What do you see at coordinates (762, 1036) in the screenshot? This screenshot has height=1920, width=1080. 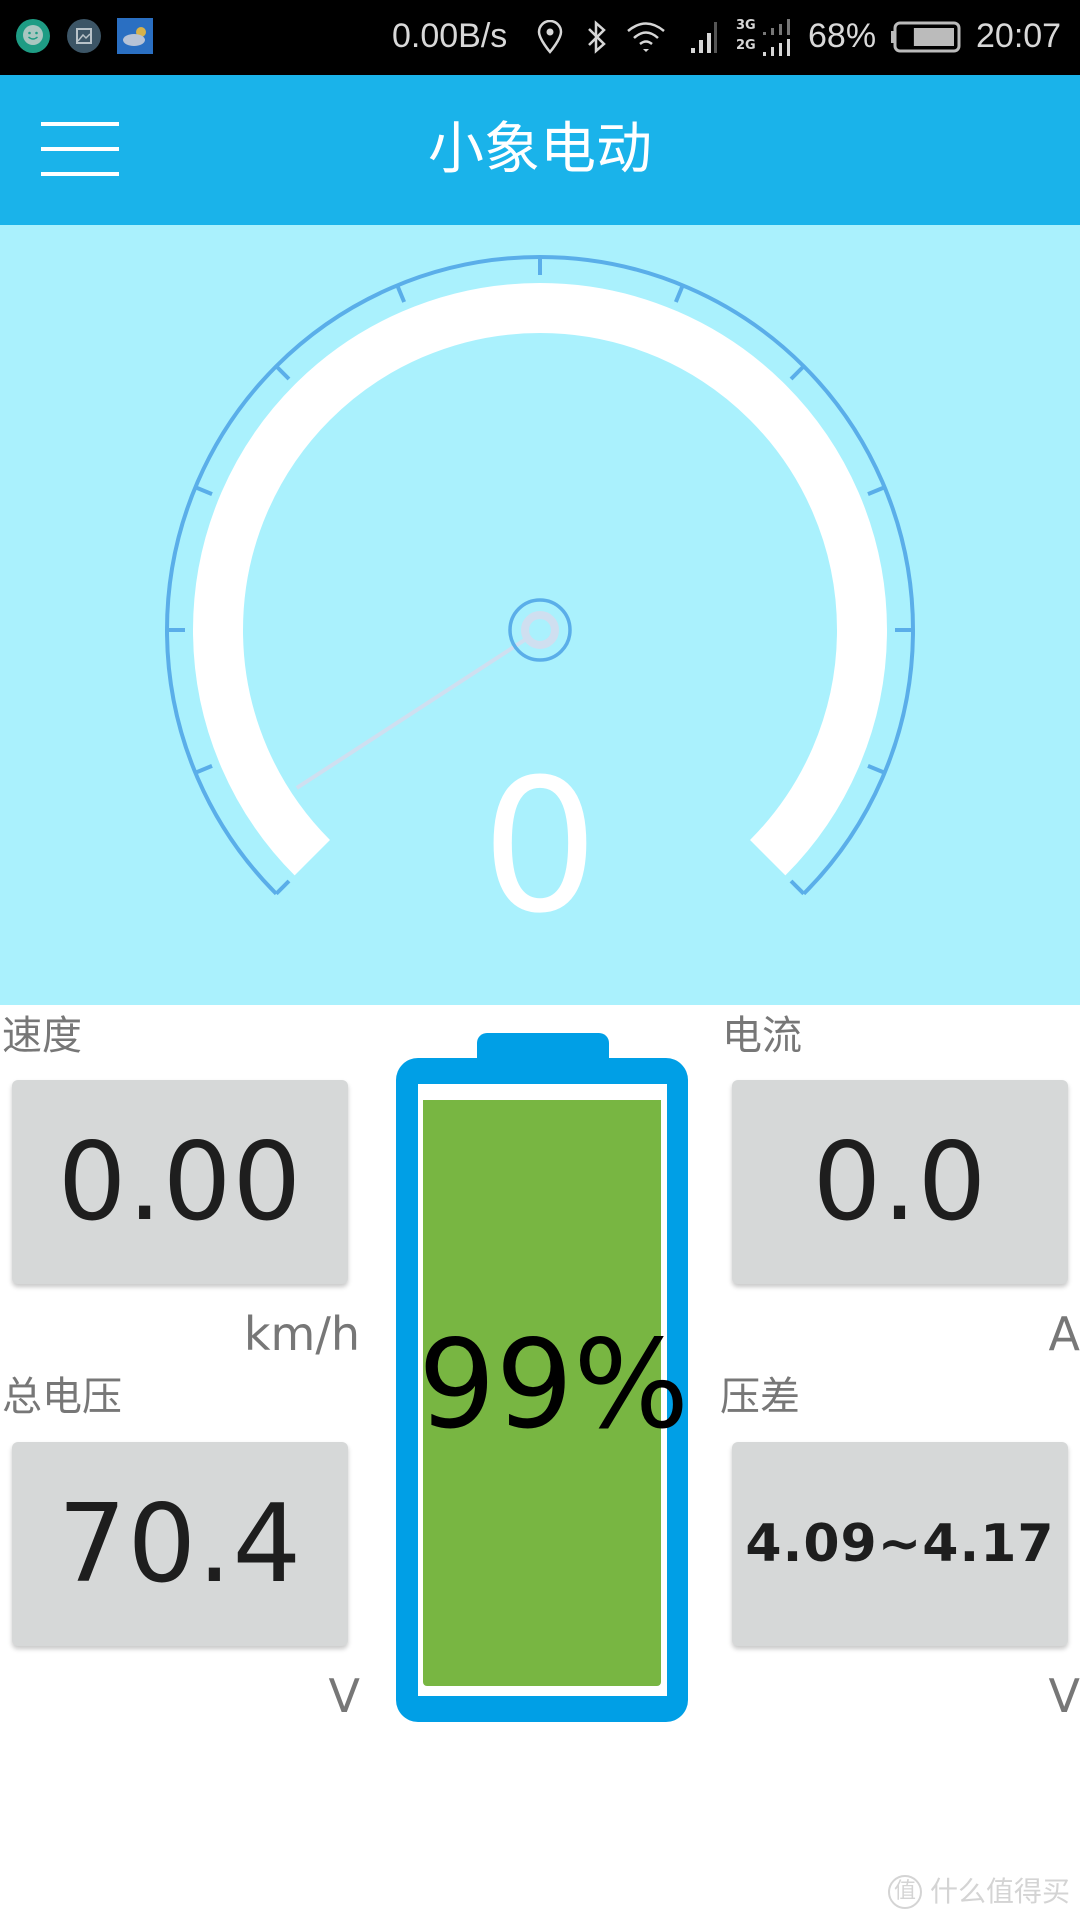 I see `current-label: 电流` at bounding box center [762, 1036].